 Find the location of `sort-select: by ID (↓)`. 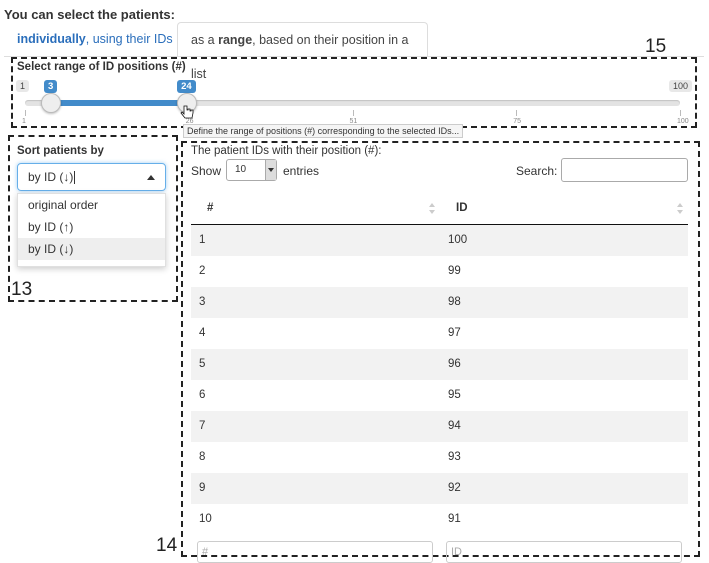

sort-select: by ID (↓) is located at coordinates (91, 177).